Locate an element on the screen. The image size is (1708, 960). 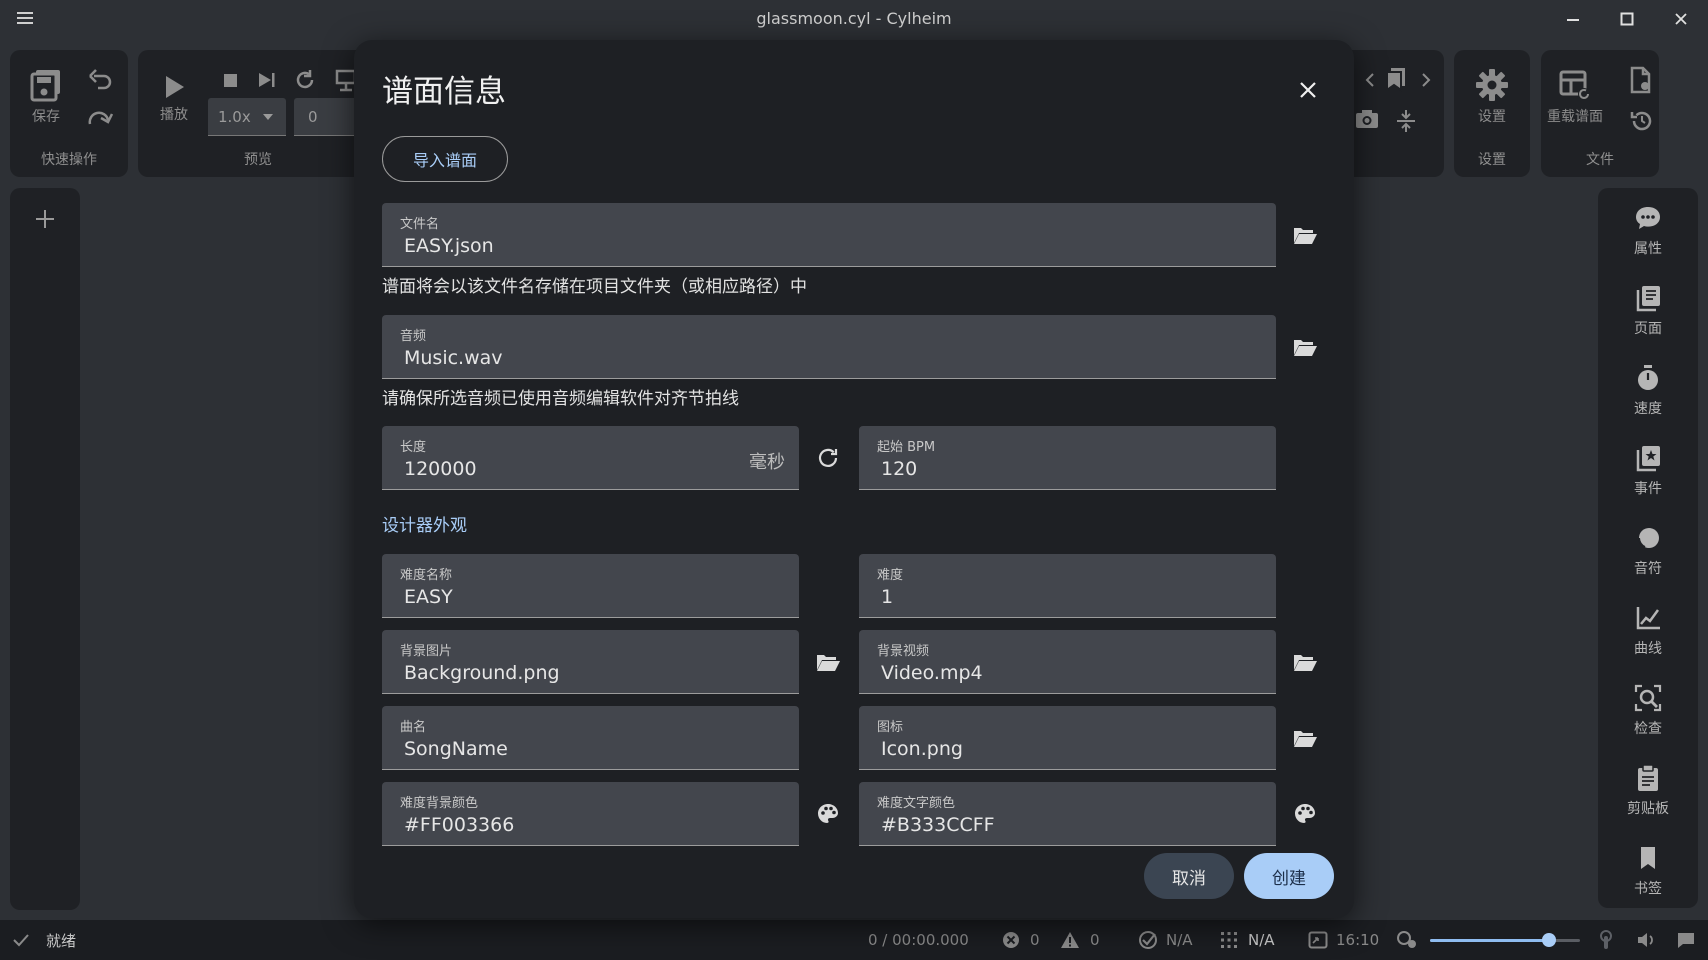
zoom-icon is located at coordinates (1407, 940).